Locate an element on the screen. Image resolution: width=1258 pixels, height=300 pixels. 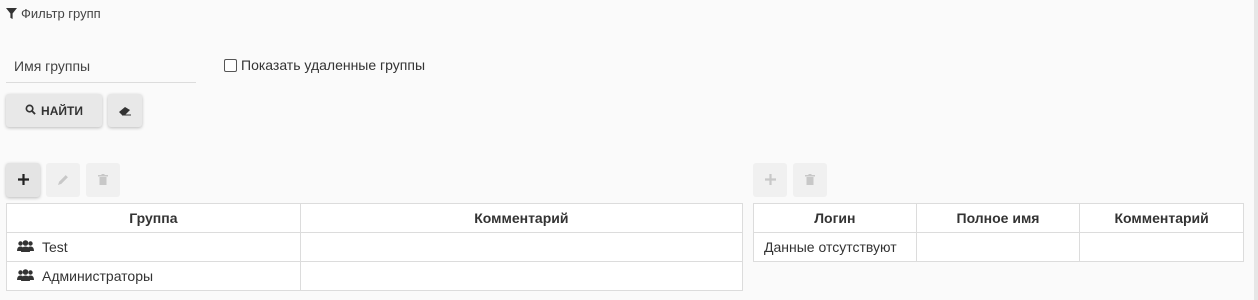
show-deleted-label: Показать удаленные группы is located at coordinates (333, 65).